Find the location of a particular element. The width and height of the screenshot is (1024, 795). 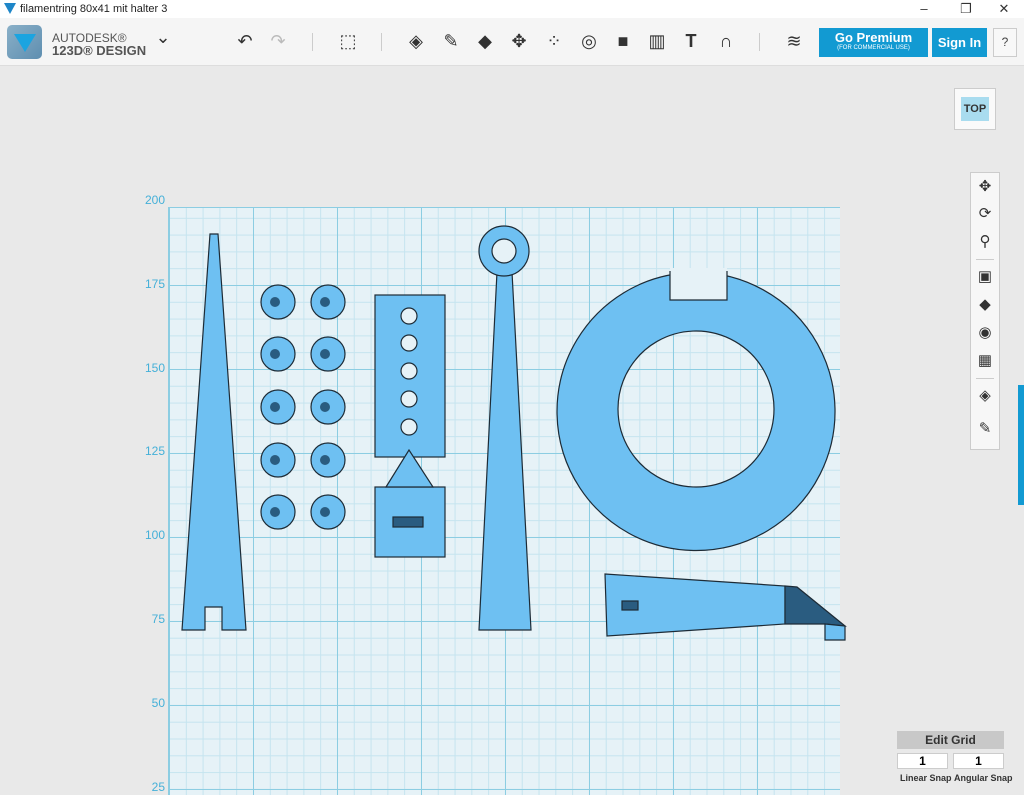

bracket-part is located at coordinates (725, 607).